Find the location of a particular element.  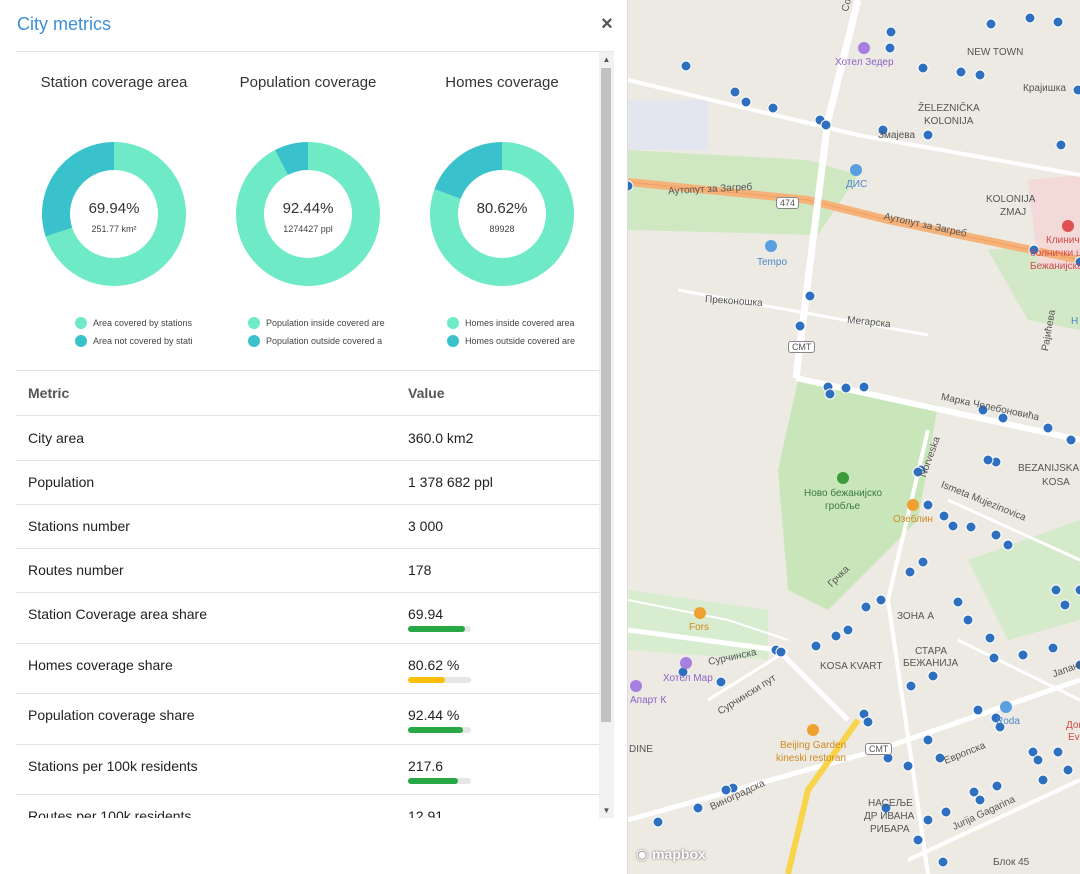

table-row: City area 360.0 km2 is located at coordinates (308, 437).